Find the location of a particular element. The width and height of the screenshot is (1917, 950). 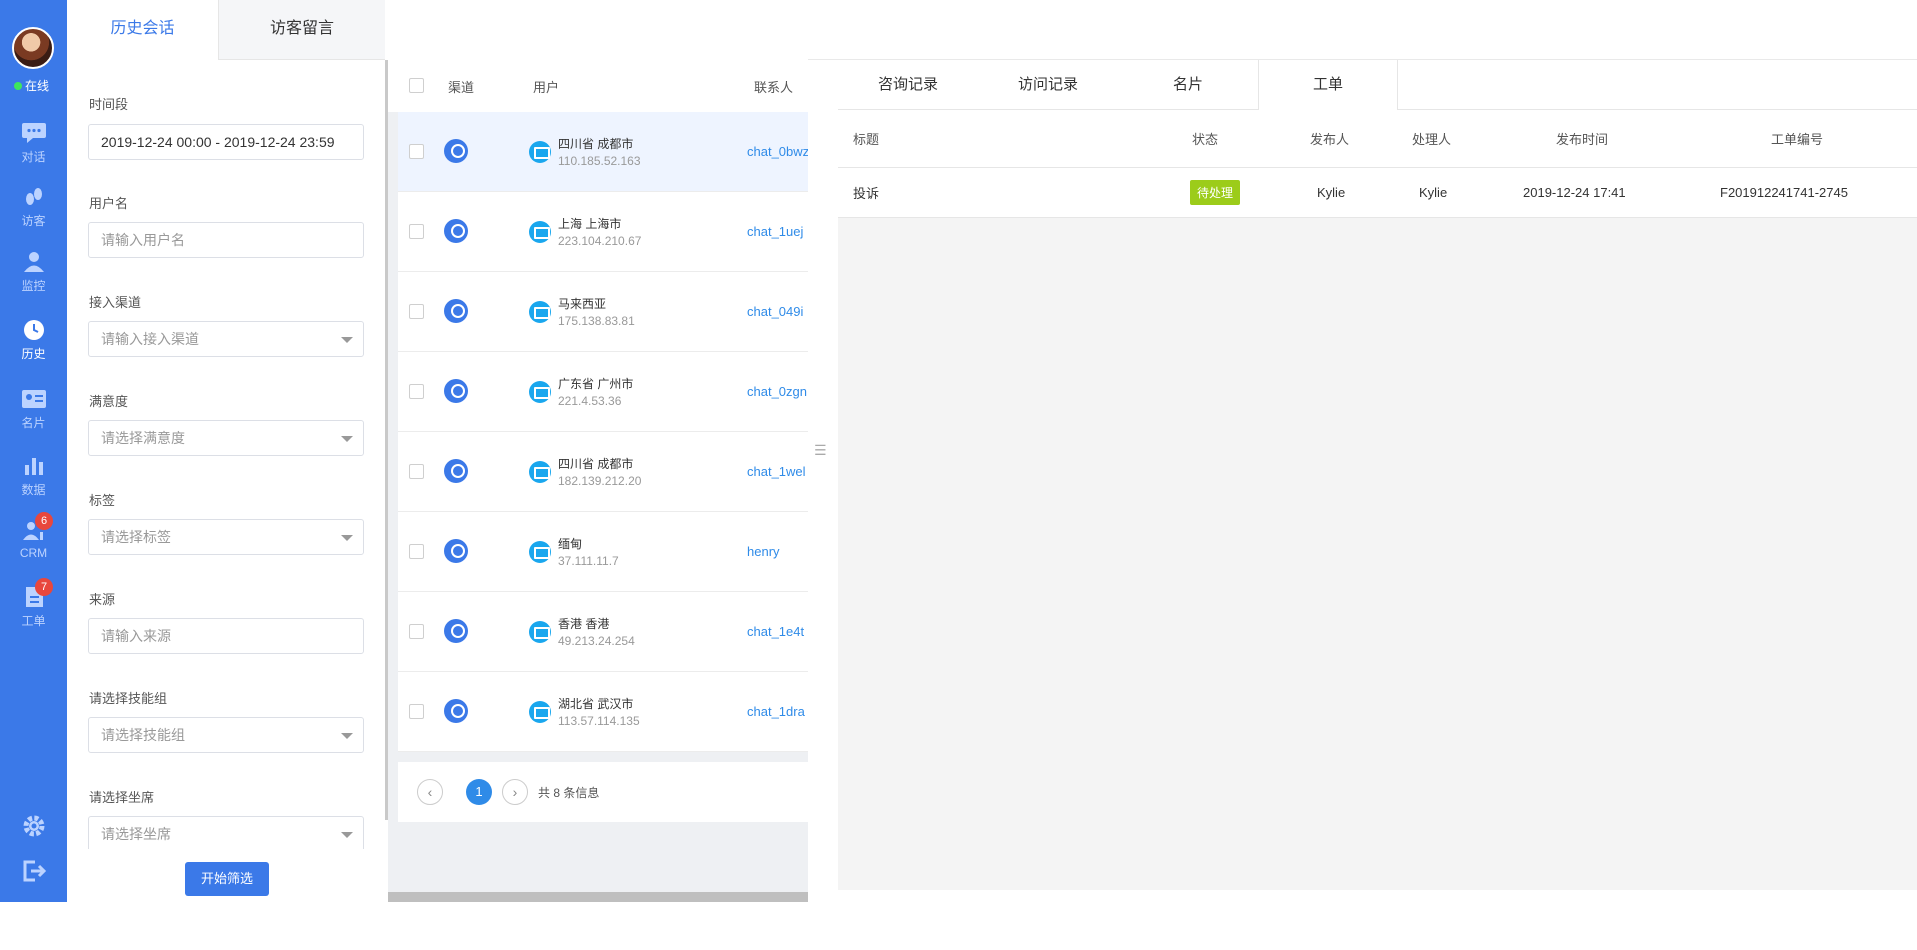

logout-button is located at coordinates (33, 873).